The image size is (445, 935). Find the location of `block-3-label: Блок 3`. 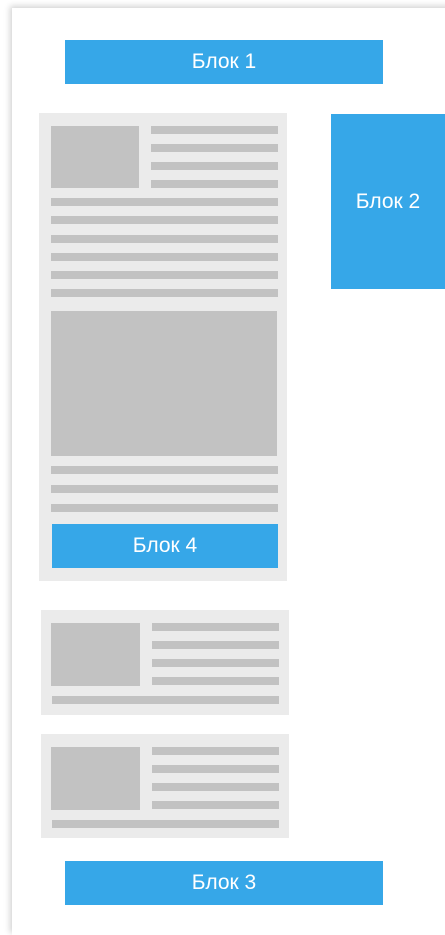

block-3-label: Блок 3 is located at coordinates (224, 882).